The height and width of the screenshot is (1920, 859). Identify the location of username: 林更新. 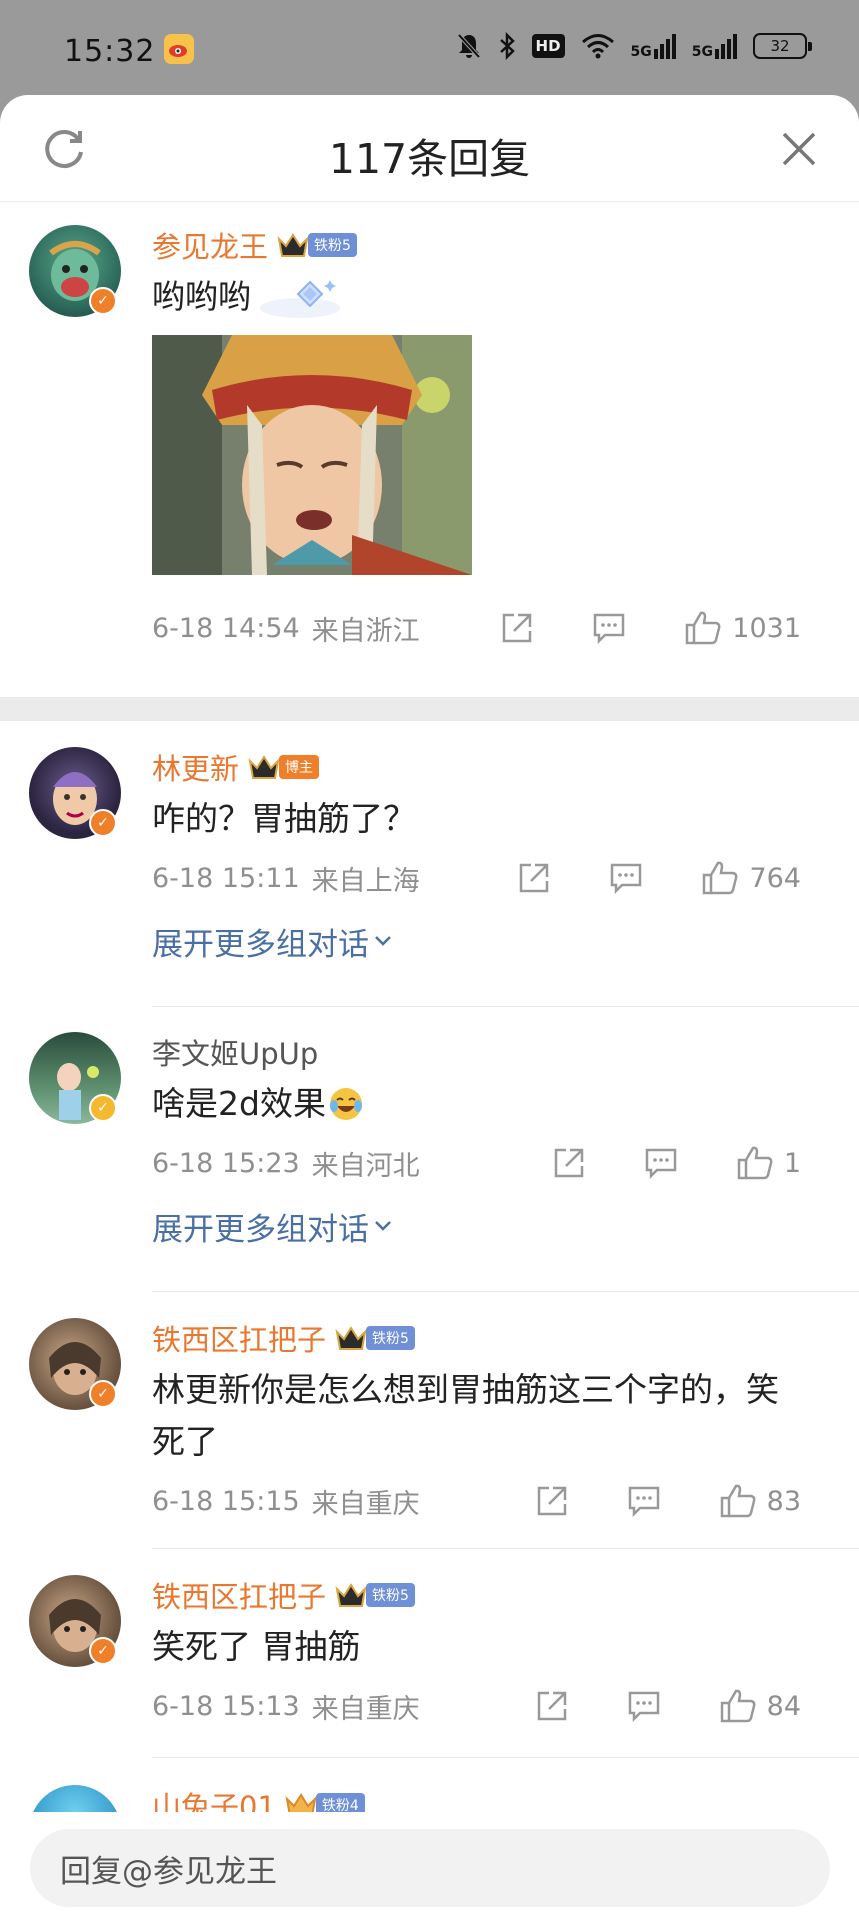
(195, 767).